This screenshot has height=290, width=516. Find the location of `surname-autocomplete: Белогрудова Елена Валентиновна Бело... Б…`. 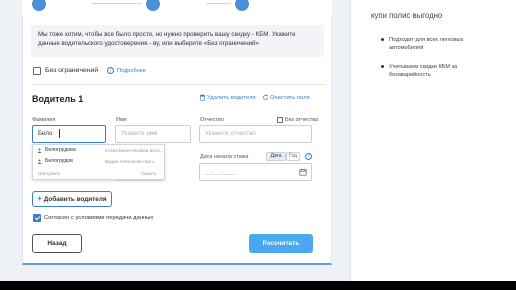

surname-autocomplete: Белогрудова Елена Валентиновна Бело... Б… is located at coordinates (98, 162).